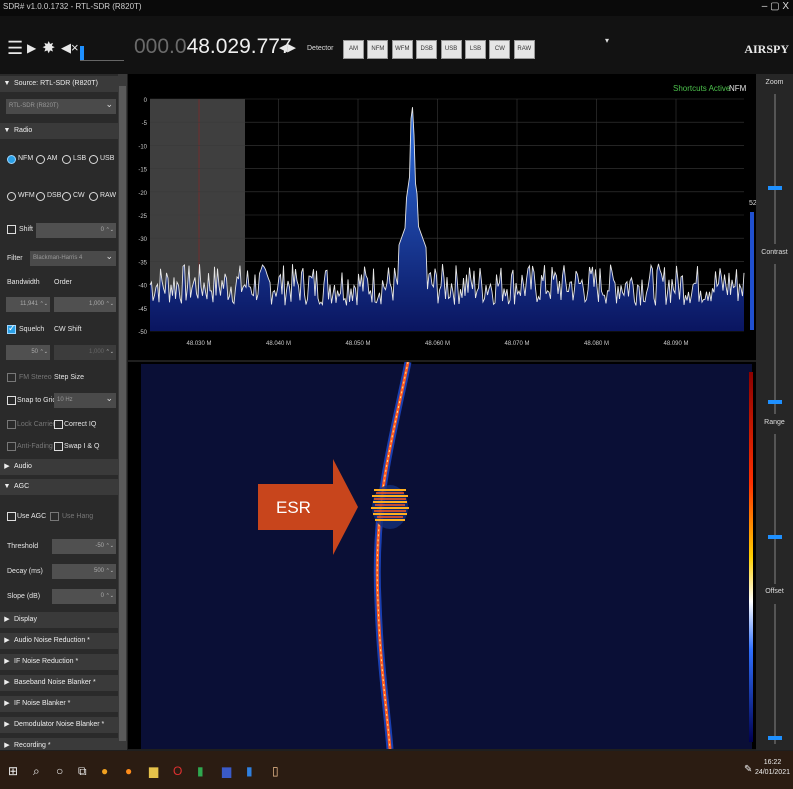  I want to click on slope-input: 0, so click(84, 596).